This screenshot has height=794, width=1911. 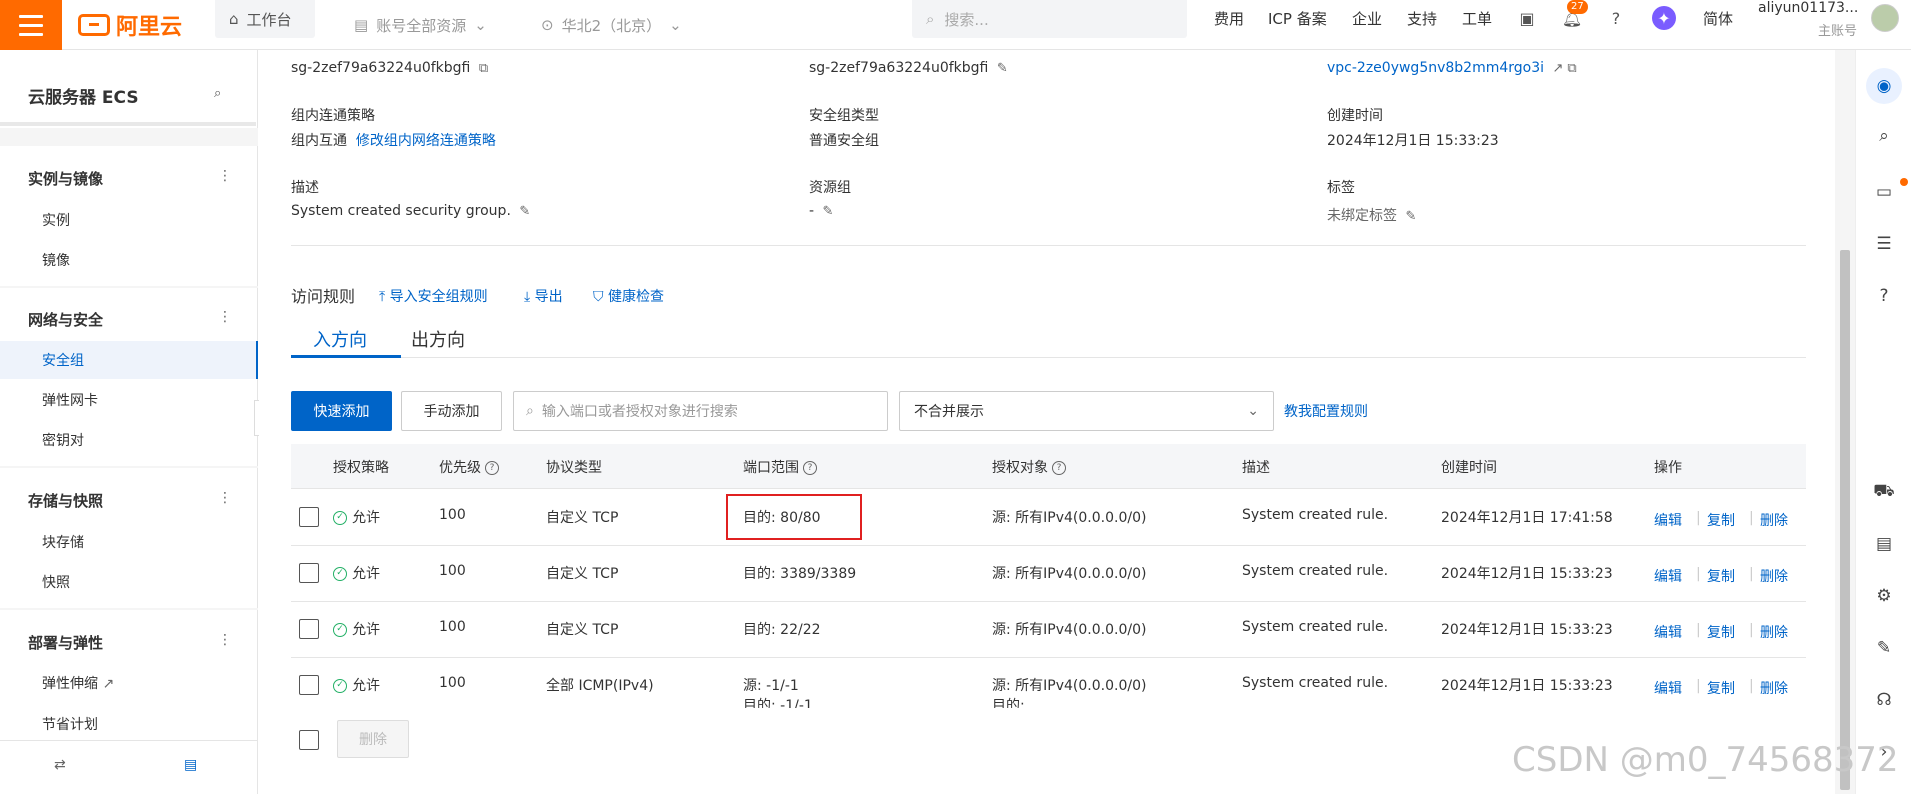 I want to click on health-check-link: ⛉ 健康检查, so click(x=628, y=296).